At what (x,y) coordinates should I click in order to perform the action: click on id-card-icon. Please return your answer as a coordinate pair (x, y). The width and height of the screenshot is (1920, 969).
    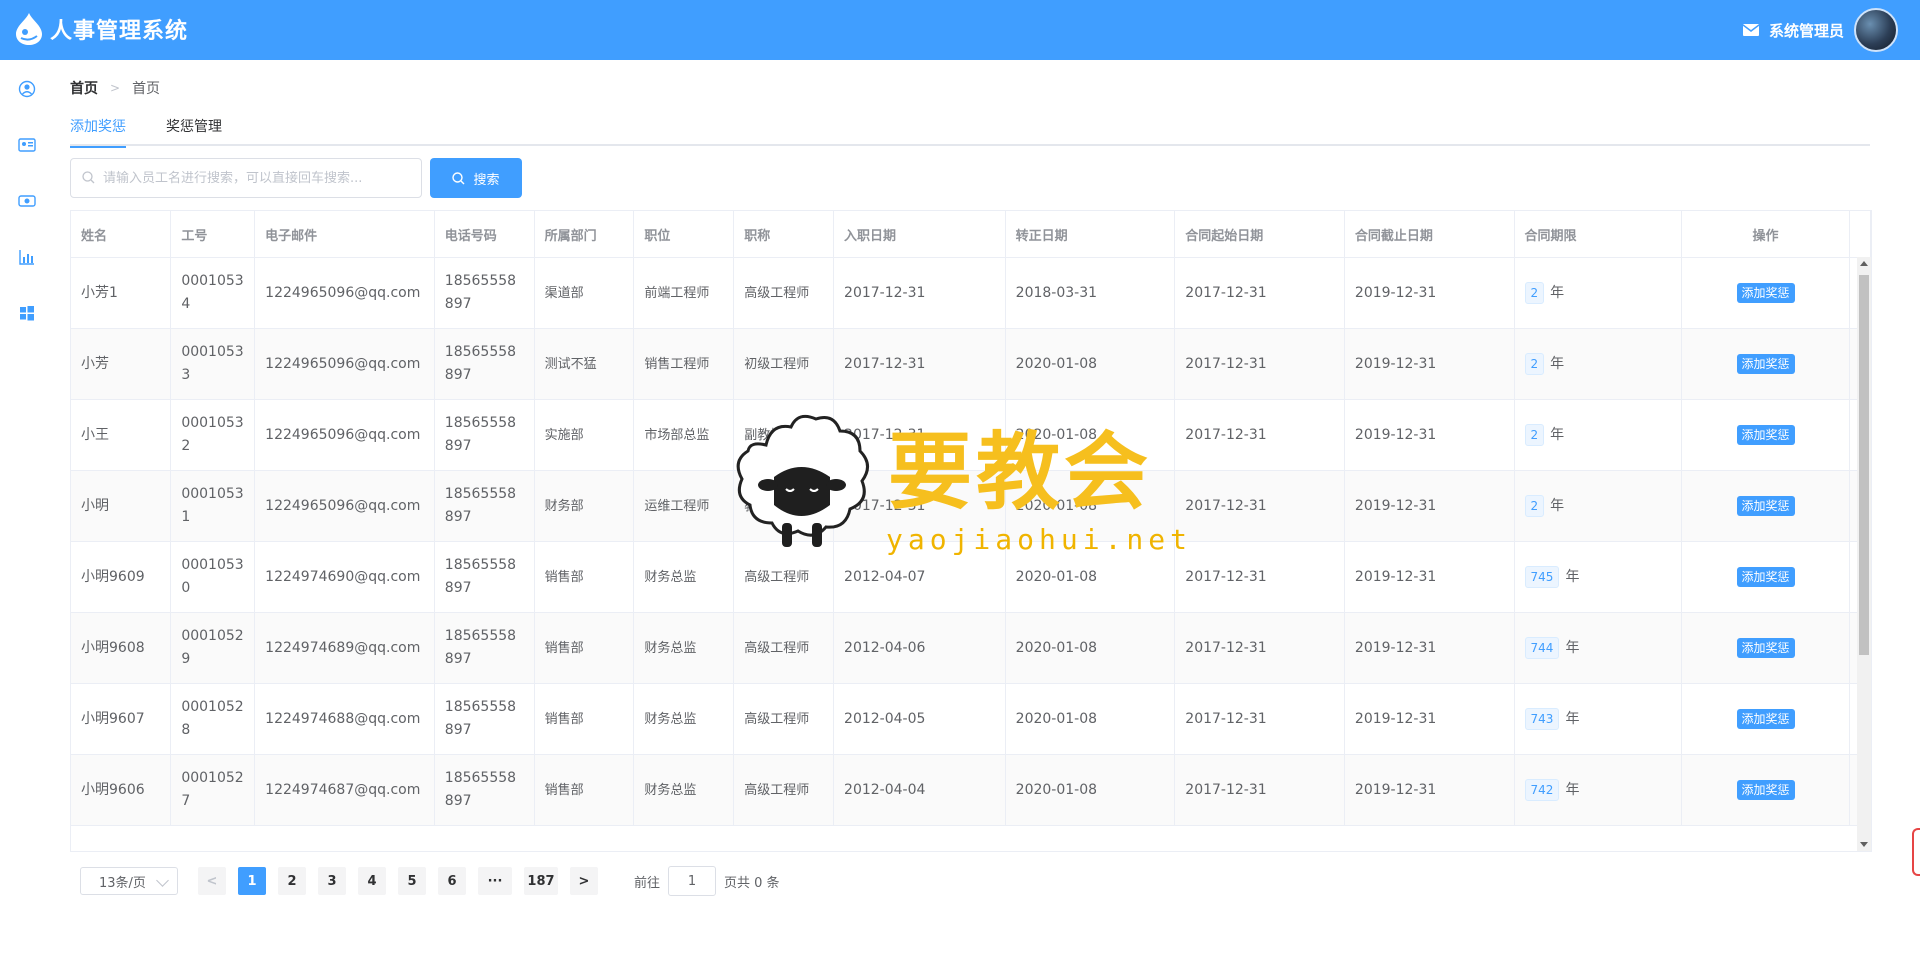
    Looking at the image, I should click on (27, 145).